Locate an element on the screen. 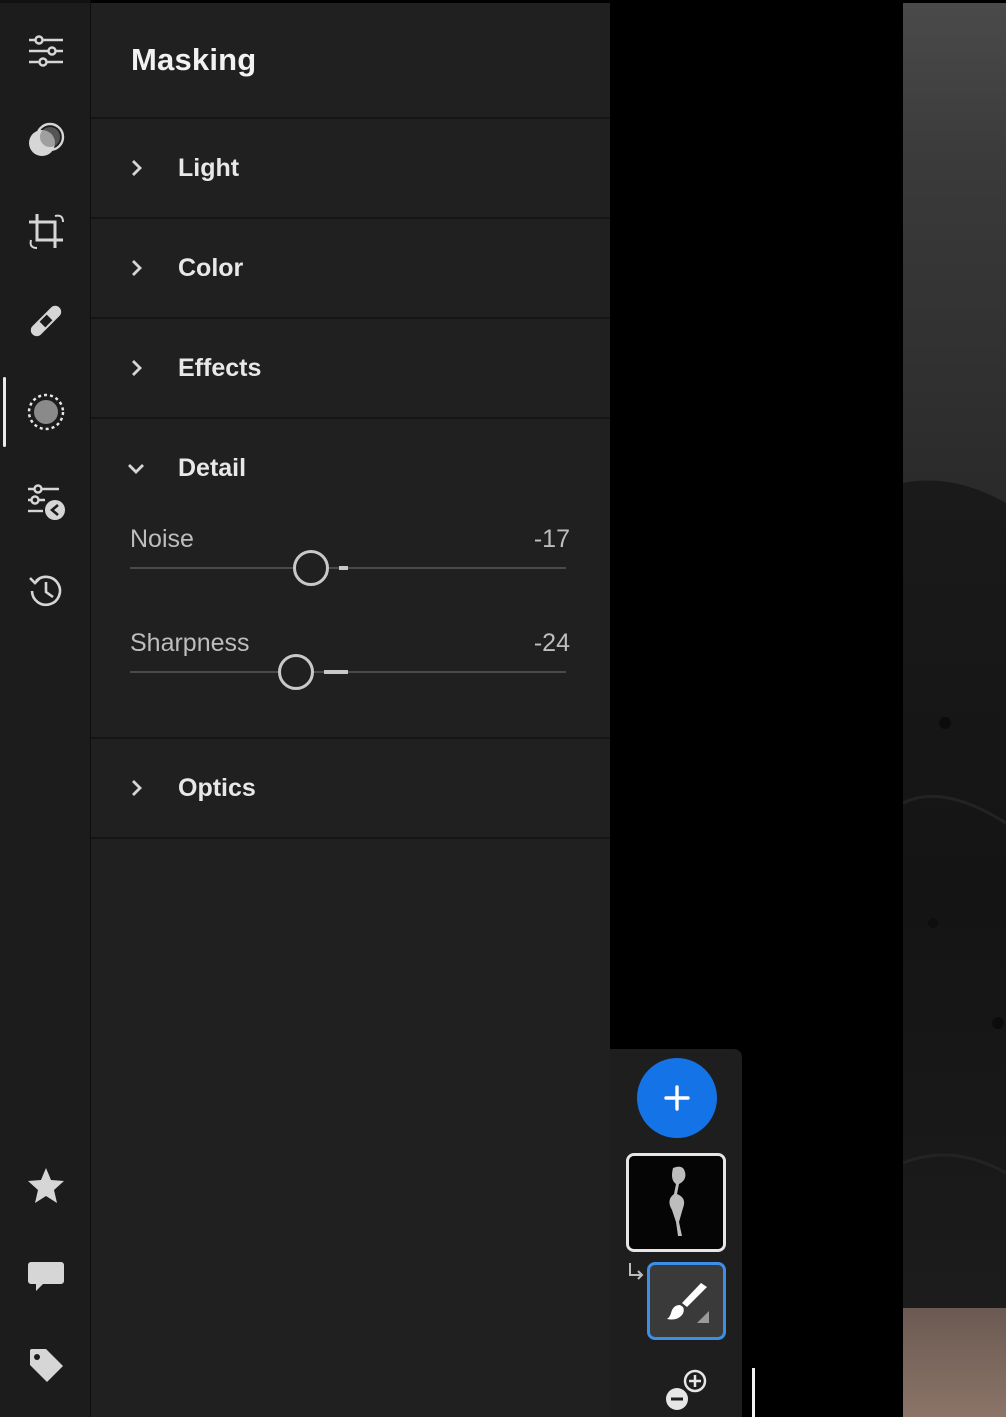 The image size is (1006, 1417). text-cursor is located at coordinates (753, 1392).